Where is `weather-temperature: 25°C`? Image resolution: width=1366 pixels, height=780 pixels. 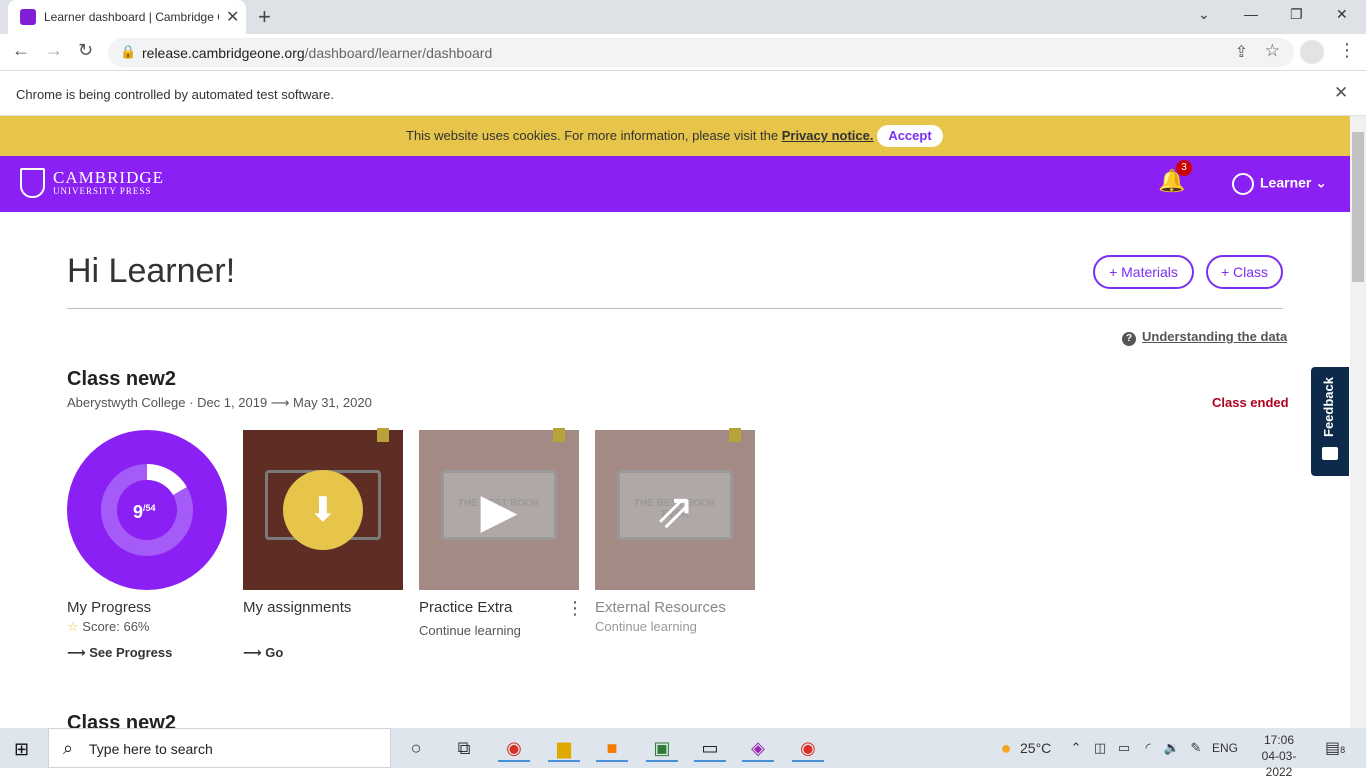
weather-temperature: 25°C is located at coordinates (1035, 748).